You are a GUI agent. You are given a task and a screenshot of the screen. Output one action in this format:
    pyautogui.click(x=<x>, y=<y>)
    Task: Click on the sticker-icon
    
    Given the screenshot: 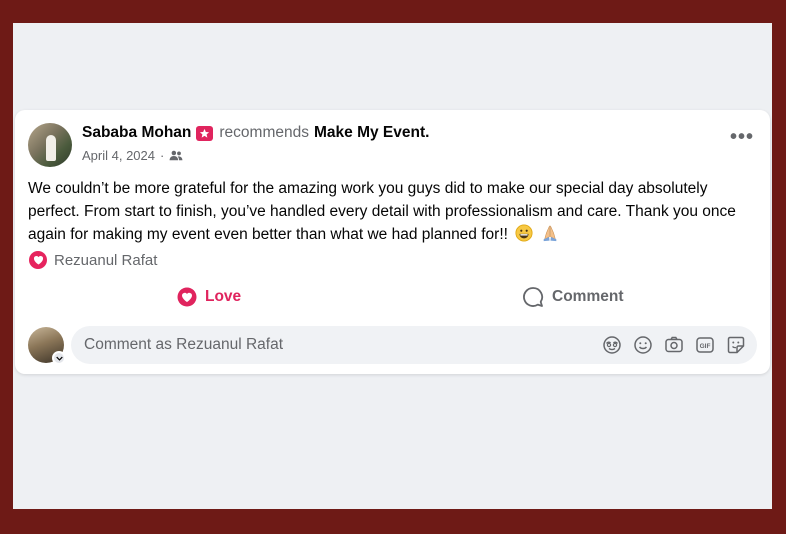 What is the action you would take?
    pyautogui.click(x=736, y=345)
    